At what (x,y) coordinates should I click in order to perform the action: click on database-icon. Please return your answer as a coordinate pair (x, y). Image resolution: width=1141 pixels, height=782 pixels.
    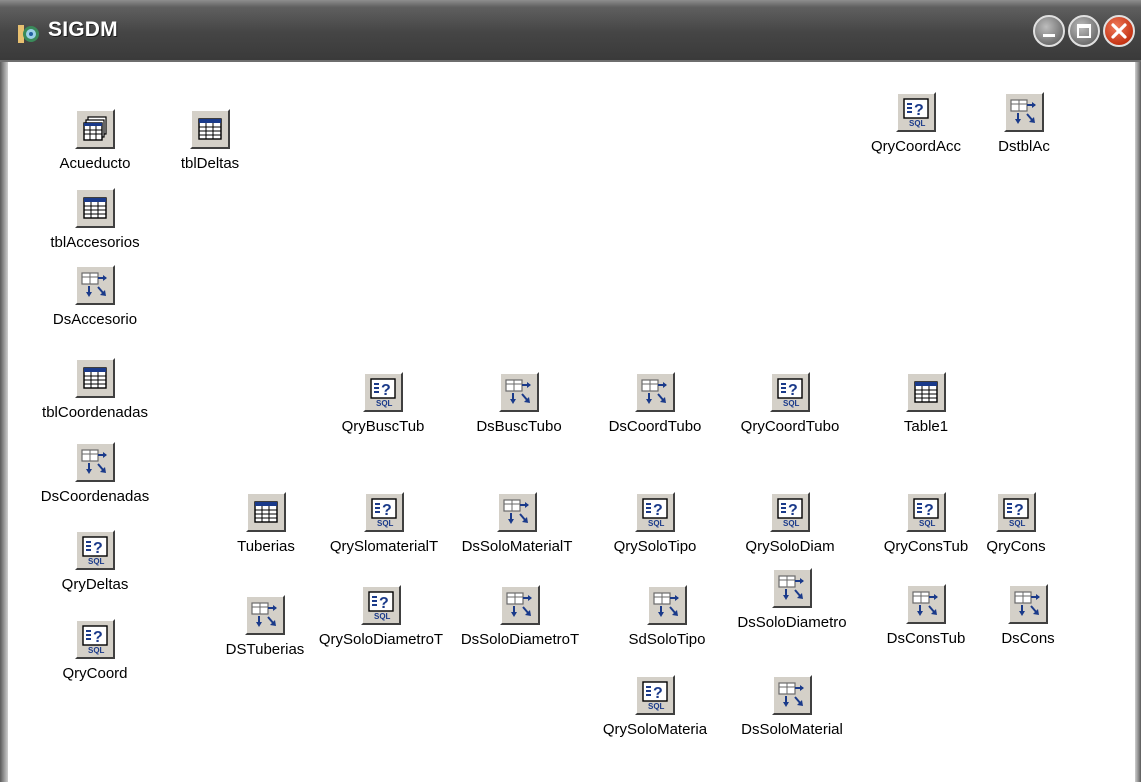
    Looking at the image, I should click on (95, 129).